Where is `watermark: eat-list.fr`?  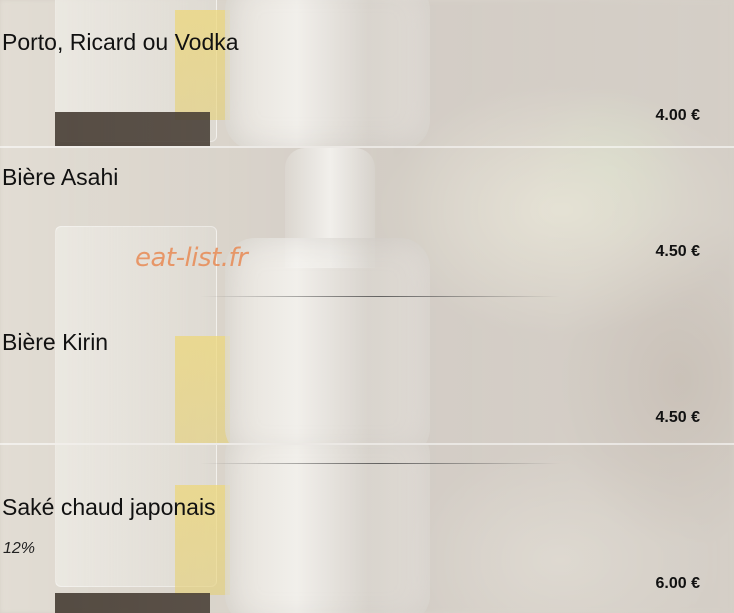 watermark: eat-list.fr is located at coordinates (191, 258).